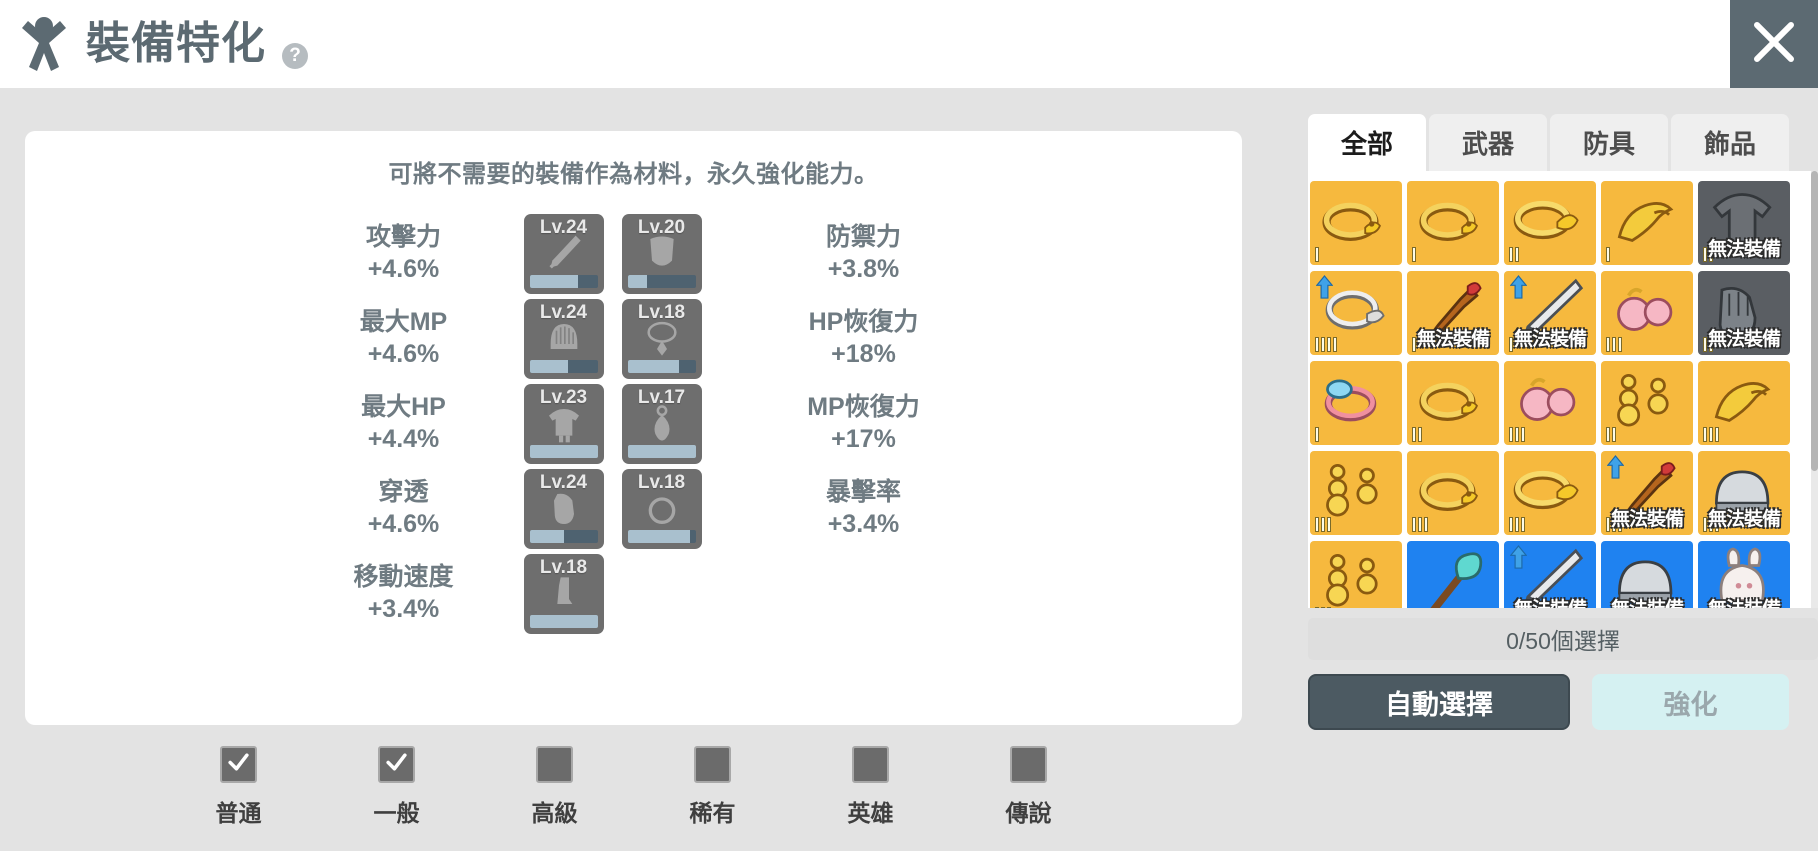 The width and height of the screenshot is (1818, 851). Describe the element at coordinates (864, 508) in the screenshot. I see `stat-right-label: 暴擊率 +3.4%` at that location.